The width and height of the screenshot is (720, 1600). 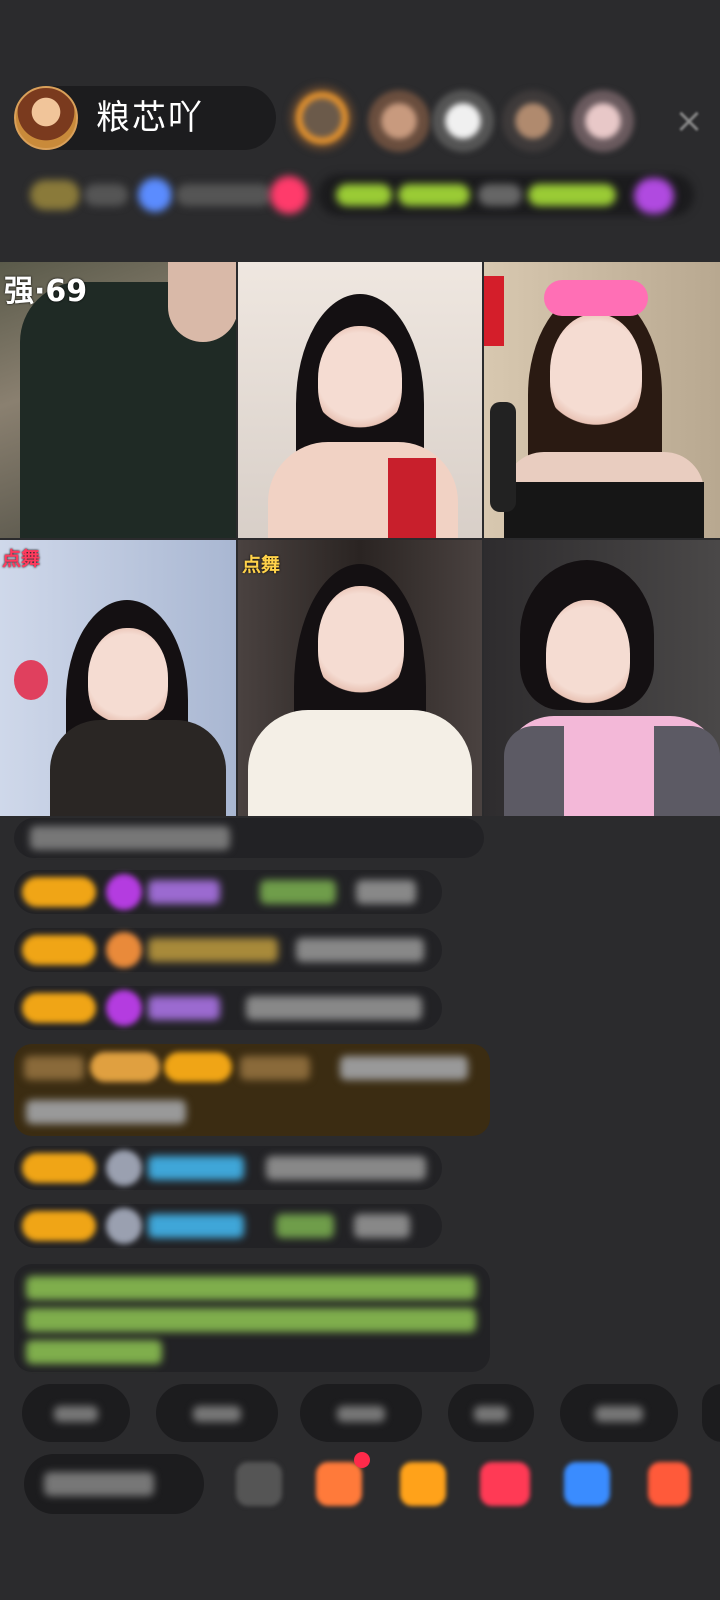 I want to click on notification-dot, so click(x=362, y=1460).